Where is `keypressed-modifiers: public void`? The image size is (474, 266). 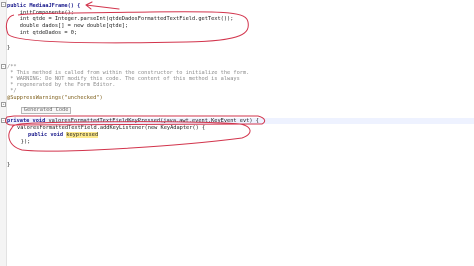
keypressed-modifiers: public void is located at coordinates (47, 135).